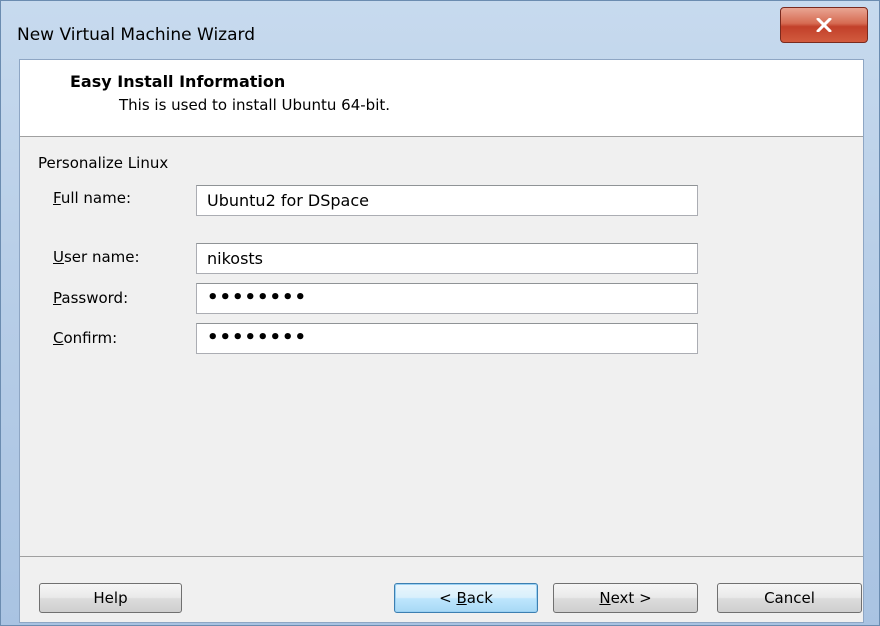  Describe the element at coordinates (92, 198) in the screenshot. I see `full-name-label: Full name:` at that location.